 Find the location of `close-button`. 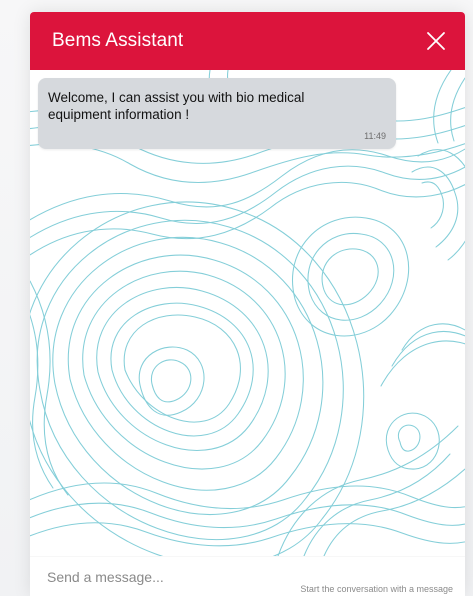

close-button is located at coordinates (436, 41).